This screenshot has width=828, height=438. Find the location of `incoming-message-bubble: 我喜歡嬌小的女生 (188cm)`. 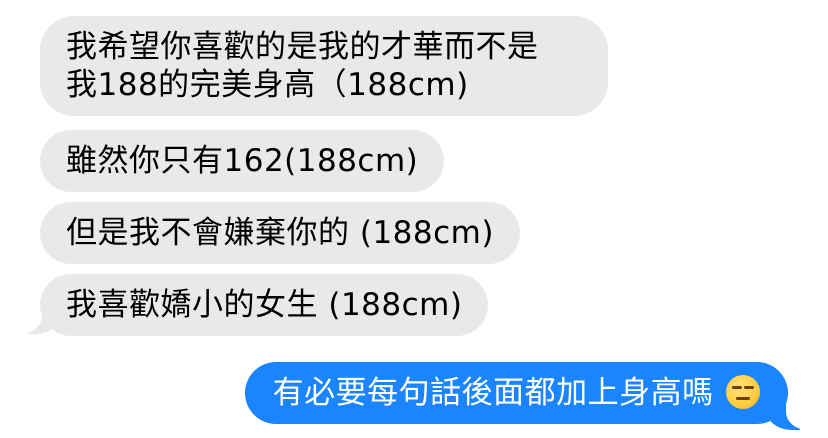

incoming-message-bubble: 我喜歡嬌小的女生 (188cm) is located at coordinates (264, 305).